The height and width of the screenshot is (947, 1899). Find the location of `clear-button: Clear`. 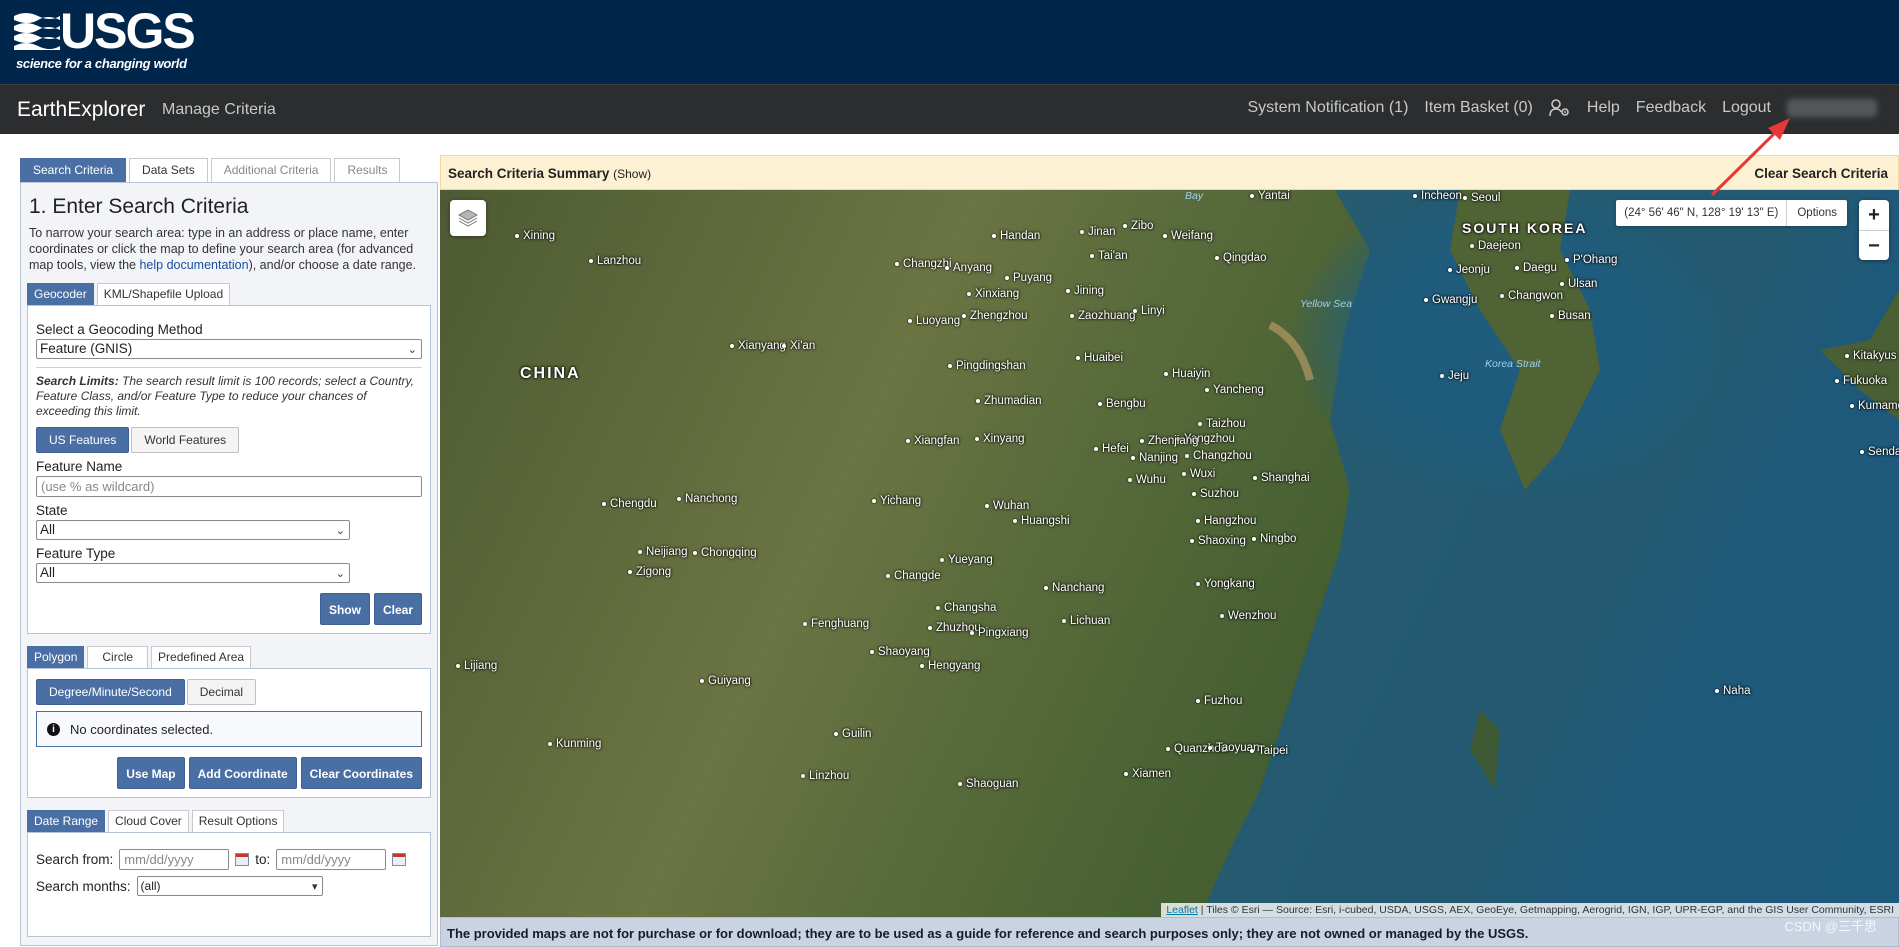

clear-button: Clear is located at coordinates (397, 609).